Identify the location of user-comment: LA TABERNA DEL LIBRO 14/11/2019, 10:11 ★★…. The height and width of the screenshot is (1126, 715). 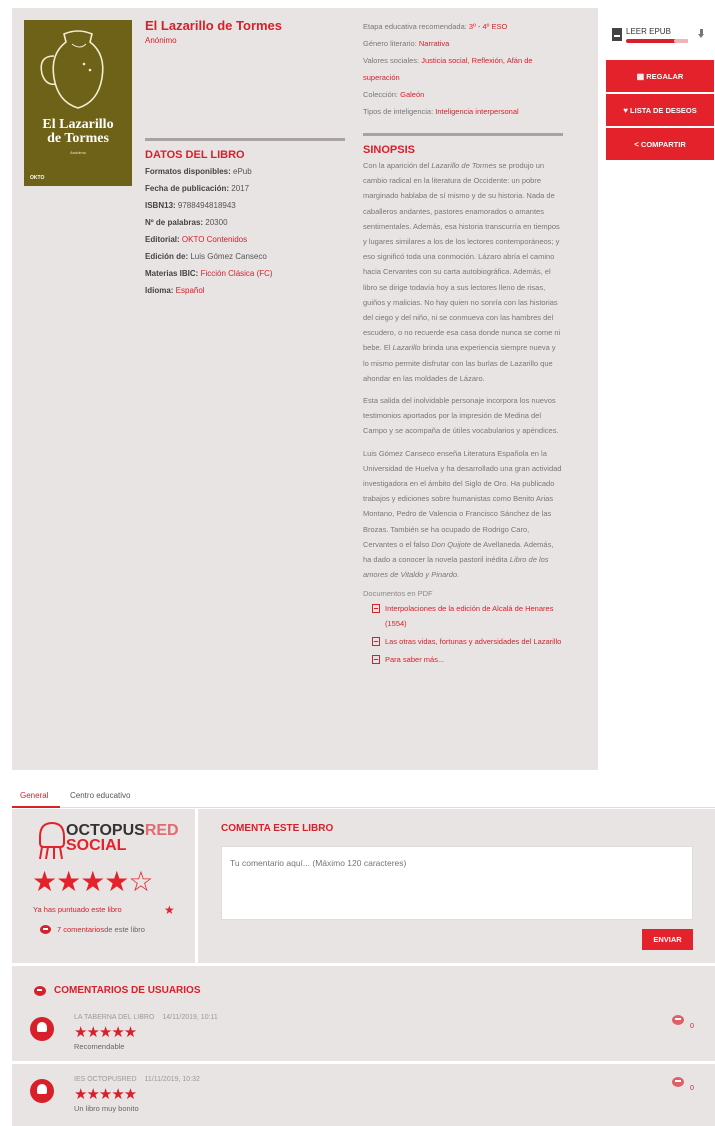
(363, 1029).